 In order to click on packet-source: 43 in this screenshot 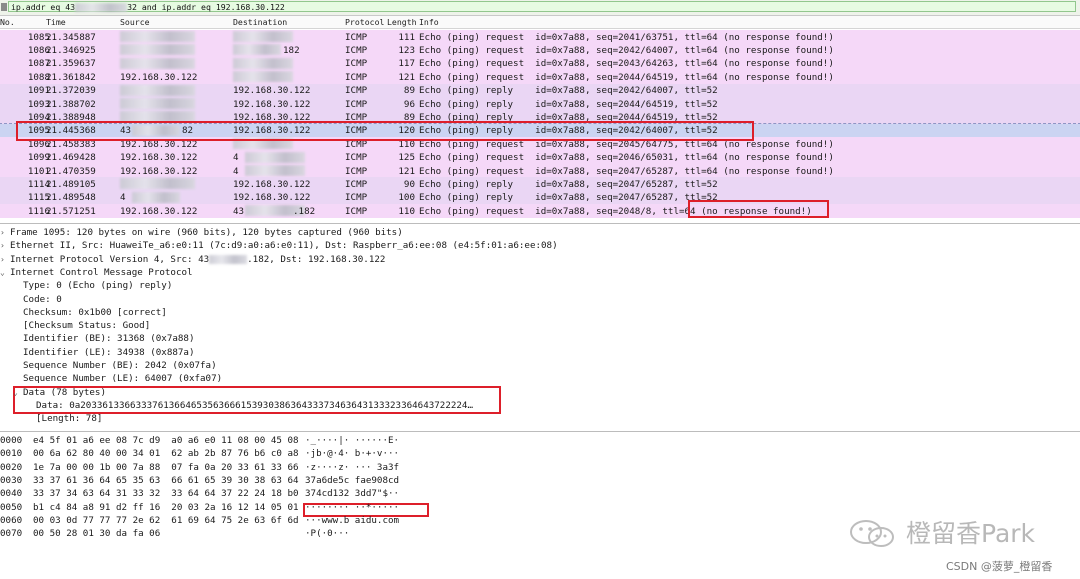, I will do `click(126, 131)`.